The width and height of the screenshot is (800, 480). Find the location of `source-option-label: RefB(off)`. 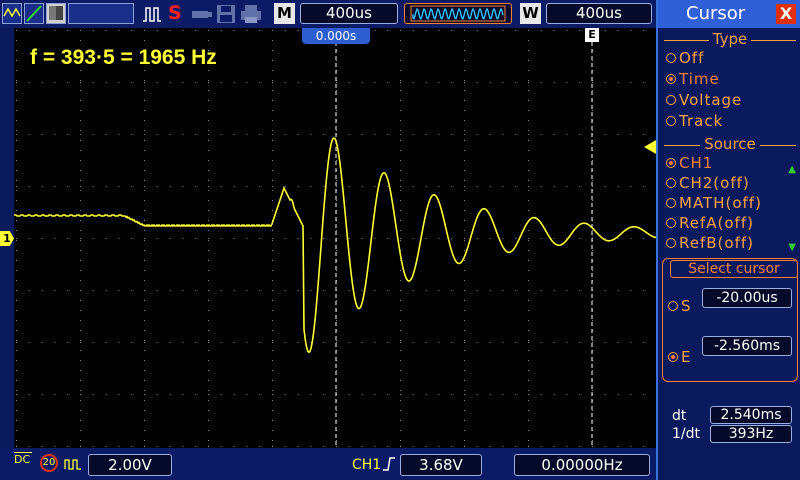

source-option-label: RefB(off) is located at coordinates (716, 243).